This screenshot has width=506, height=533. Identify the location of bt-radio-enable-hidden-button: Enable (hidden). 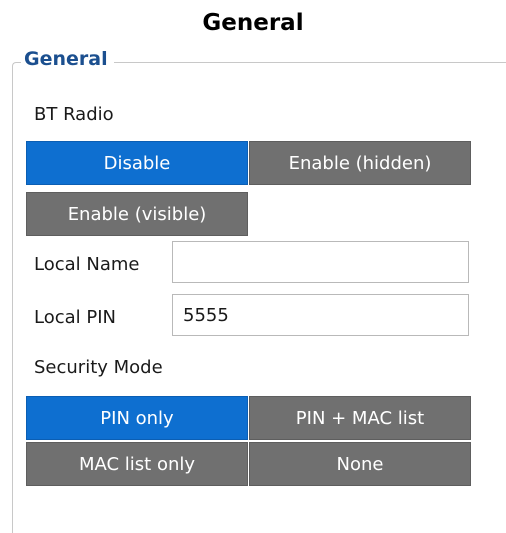
(360, 163).